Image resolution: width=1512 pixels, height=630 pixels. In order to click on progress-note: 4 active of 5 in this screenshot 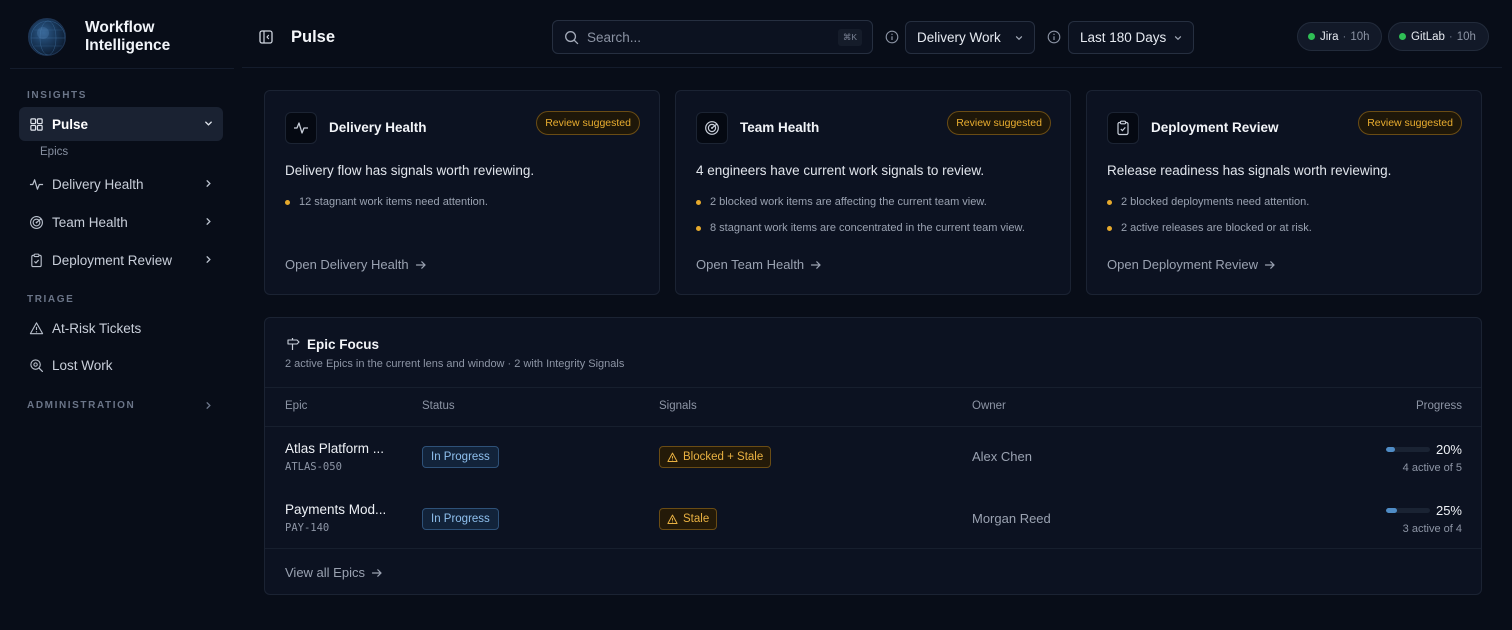, I will do `click(1432, 468)`.